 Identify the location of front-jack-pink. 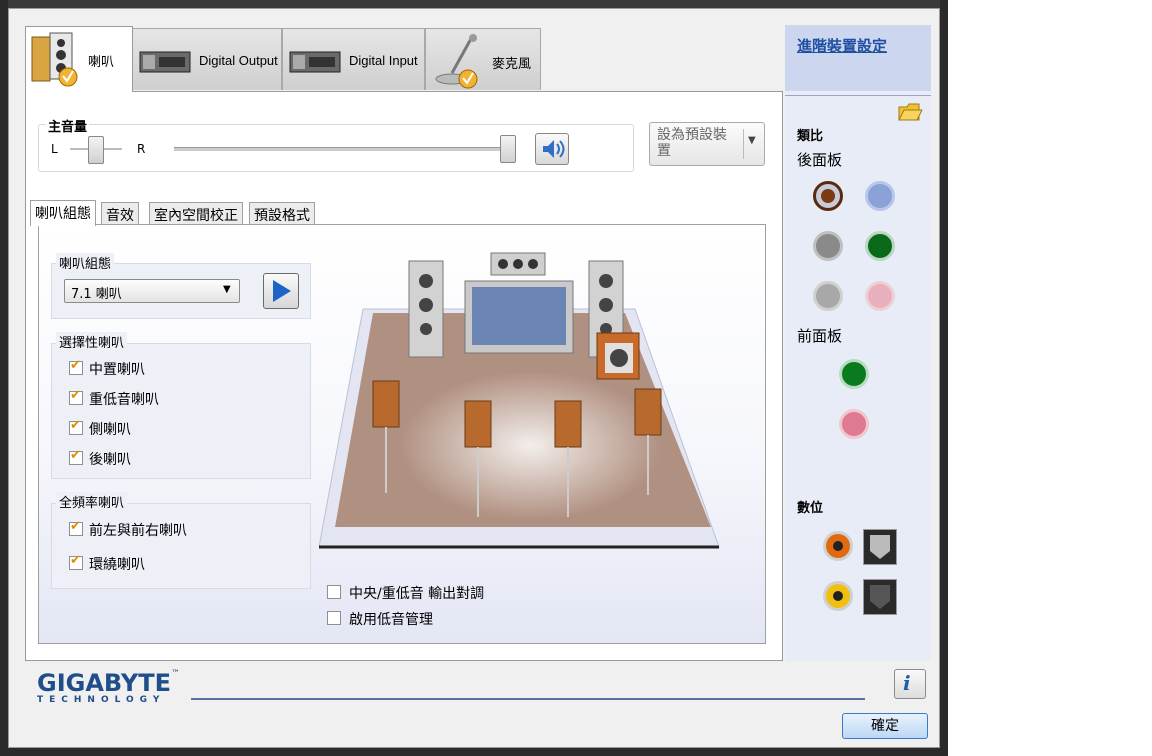
(854, 424).